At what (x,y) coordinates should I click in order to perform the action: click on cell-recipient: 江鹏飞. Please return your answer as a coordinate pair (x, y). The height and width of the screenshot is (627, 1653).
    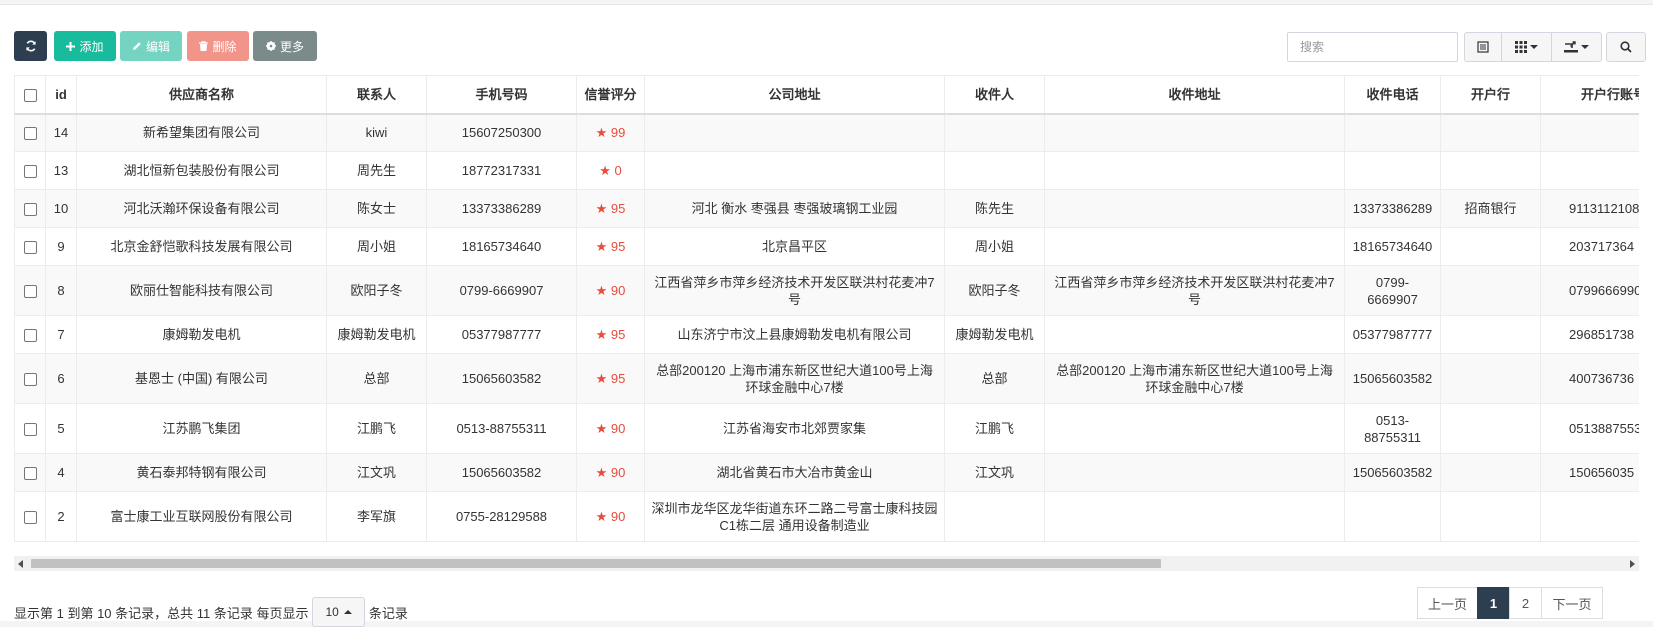
    Looking at the image, I should click on (994, 428).